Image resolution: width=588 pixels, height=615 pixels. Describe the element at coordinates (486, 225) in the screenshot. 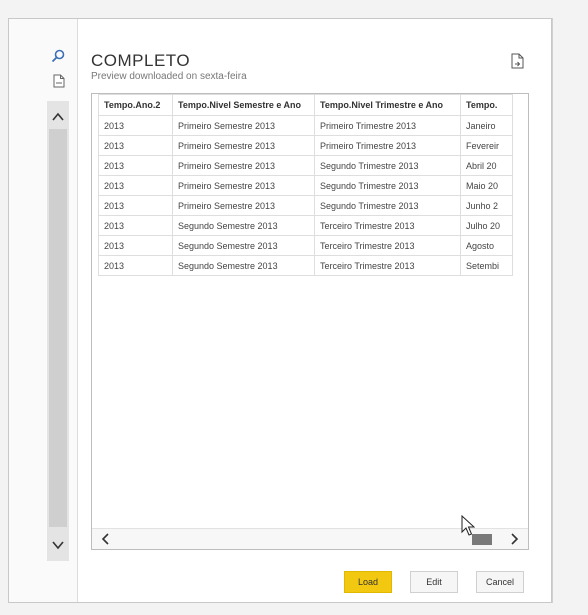

I see `table-cell: Julho 20` at that location.